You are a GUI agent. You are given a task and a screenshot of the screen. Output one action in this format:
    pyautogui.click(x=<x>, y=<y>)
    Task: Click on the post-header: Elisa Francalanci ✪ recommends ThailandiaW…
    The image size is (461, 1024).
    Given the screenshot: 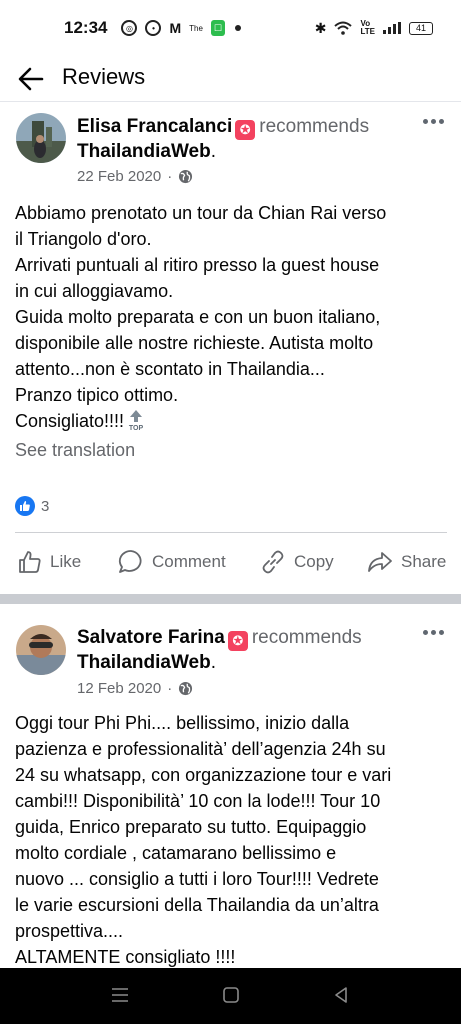 What is the action you would take?
    pyautogui.click(x=223, y=139)
    